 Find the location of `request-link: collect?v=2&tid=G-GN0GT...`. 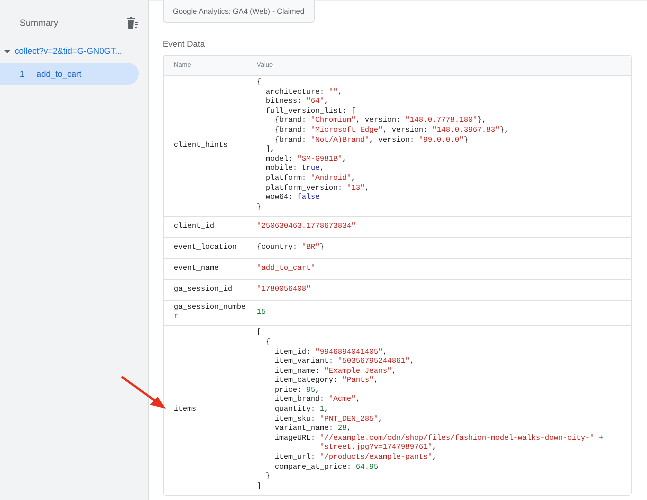

request-link: collect?v=2&tid=G-GN0GT... is located at coordinates (68, 51).